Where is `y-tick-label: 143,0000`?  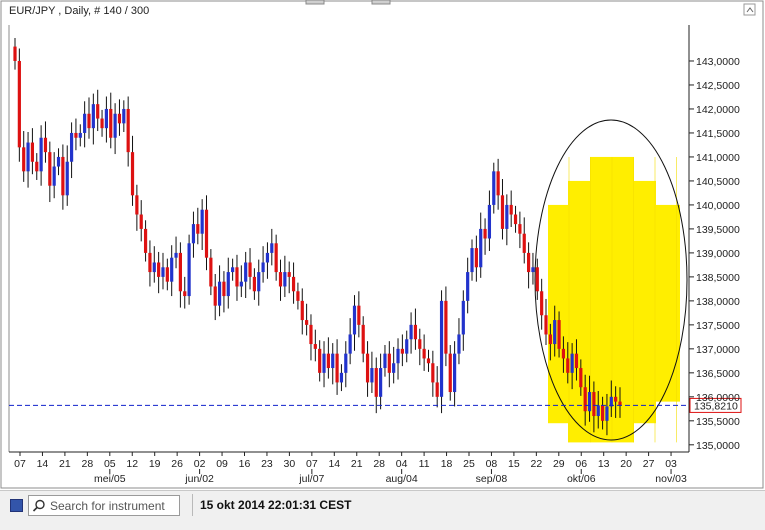
y-tick-label: 143,0000 is located at coordinates (718, 62).